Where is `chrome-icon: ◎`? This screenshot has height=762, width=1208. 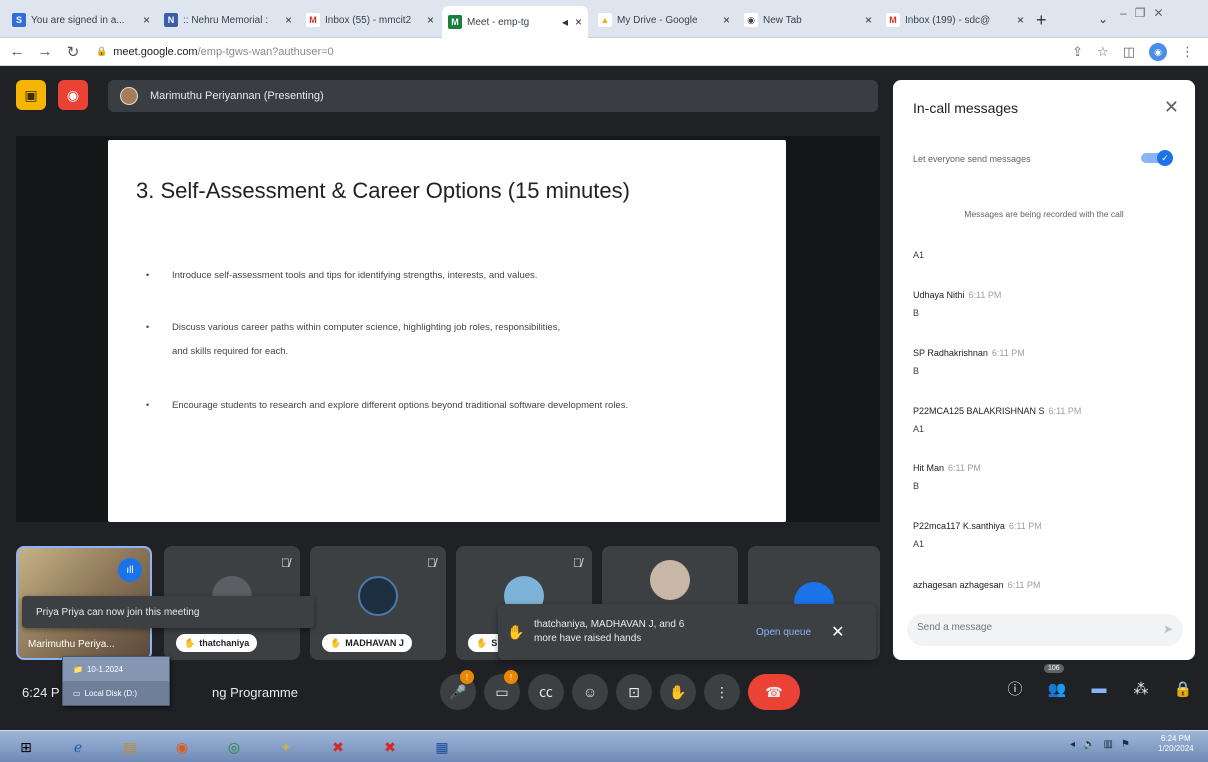 chrome-icon: ◎ is located at coordinates (234, 747).